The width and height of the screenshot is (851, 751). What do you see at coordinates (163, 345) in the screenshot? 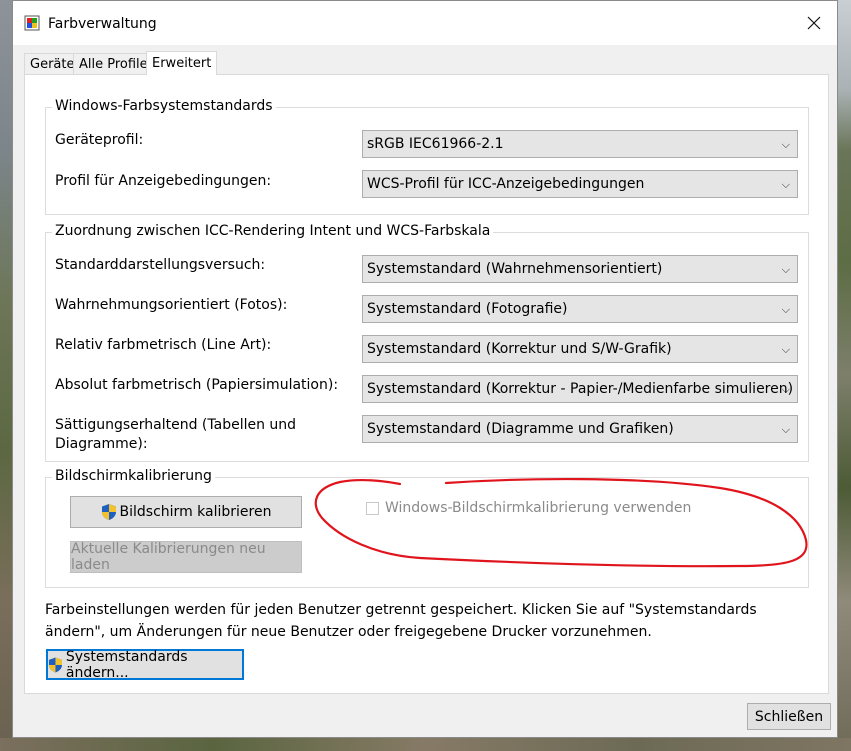
I see `relative-colorimetric-label: Relativ farbmetrisch (Line Art):` at bounding box center [163, 345].